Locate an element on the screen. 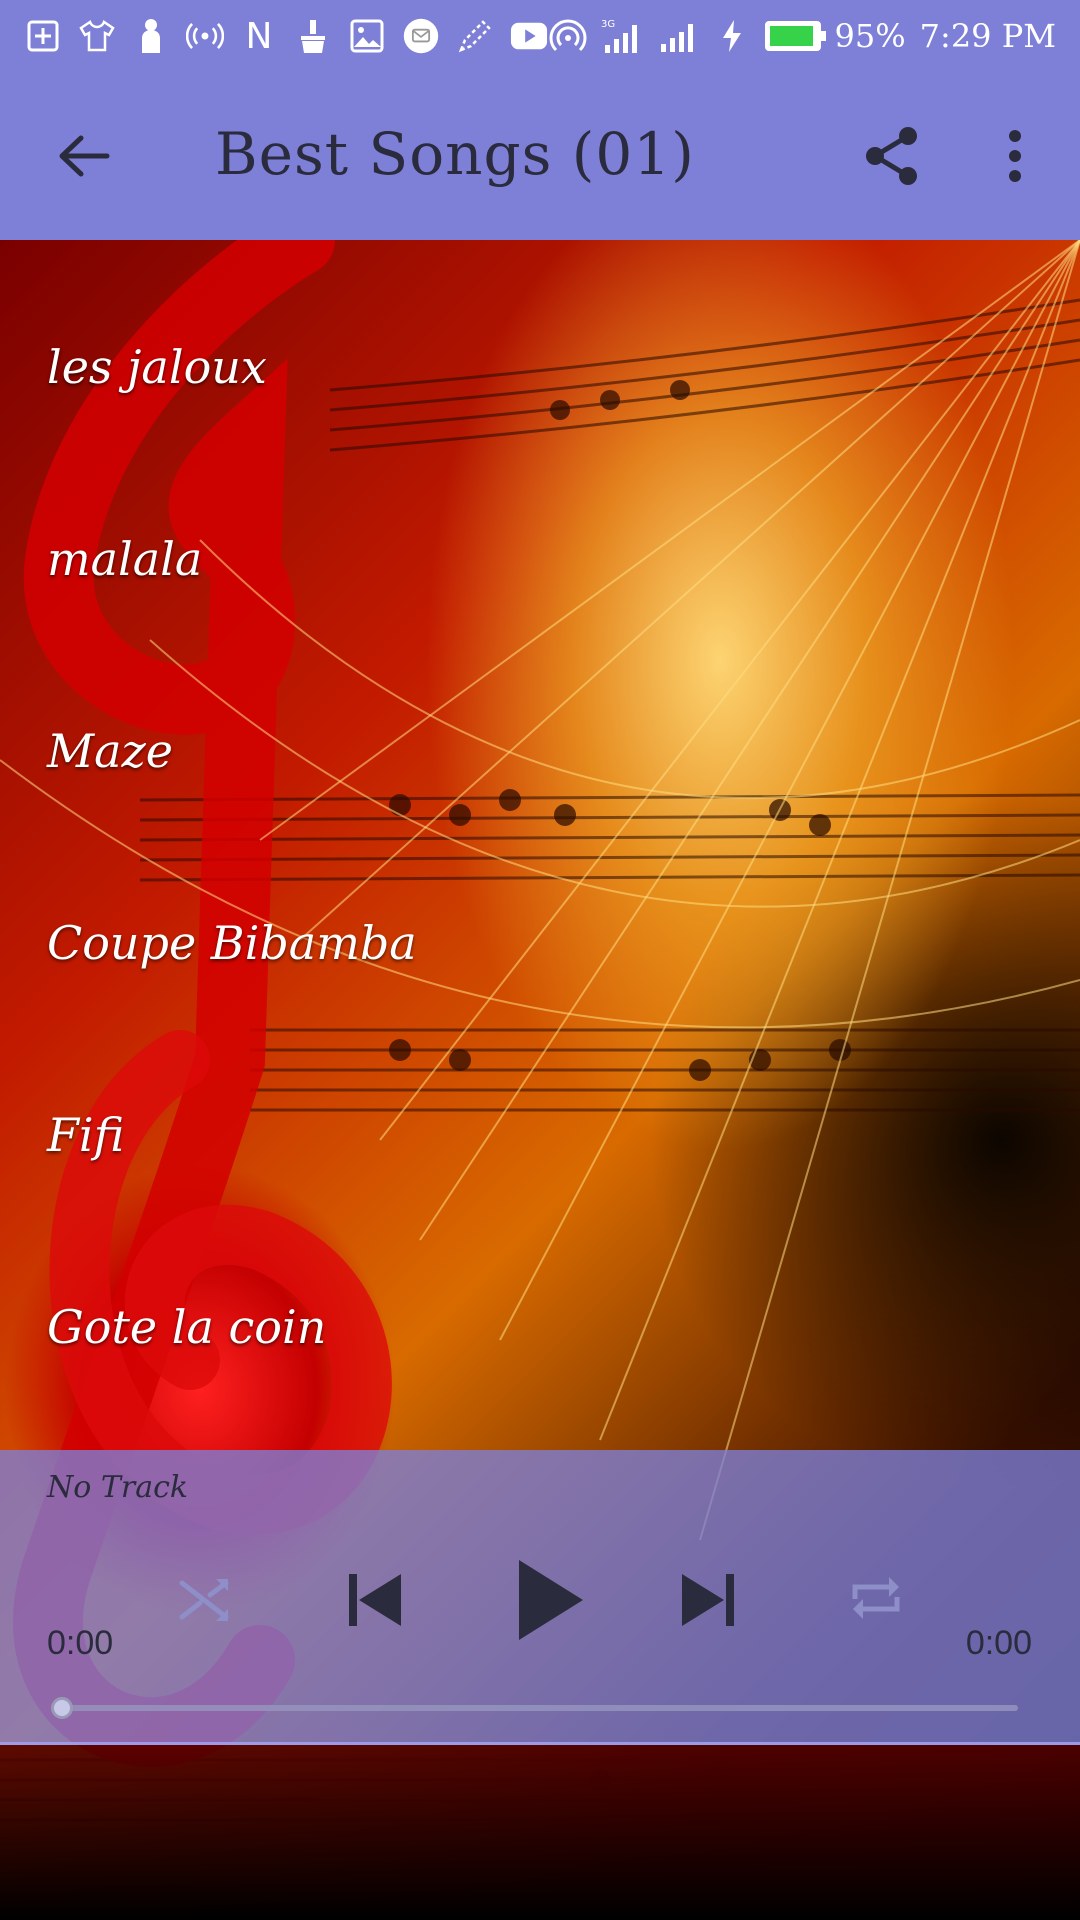 This screenshot has width=1080, height=1920. system-status: 3G 95% 7:29 PM is located at coordinates (802, 36).